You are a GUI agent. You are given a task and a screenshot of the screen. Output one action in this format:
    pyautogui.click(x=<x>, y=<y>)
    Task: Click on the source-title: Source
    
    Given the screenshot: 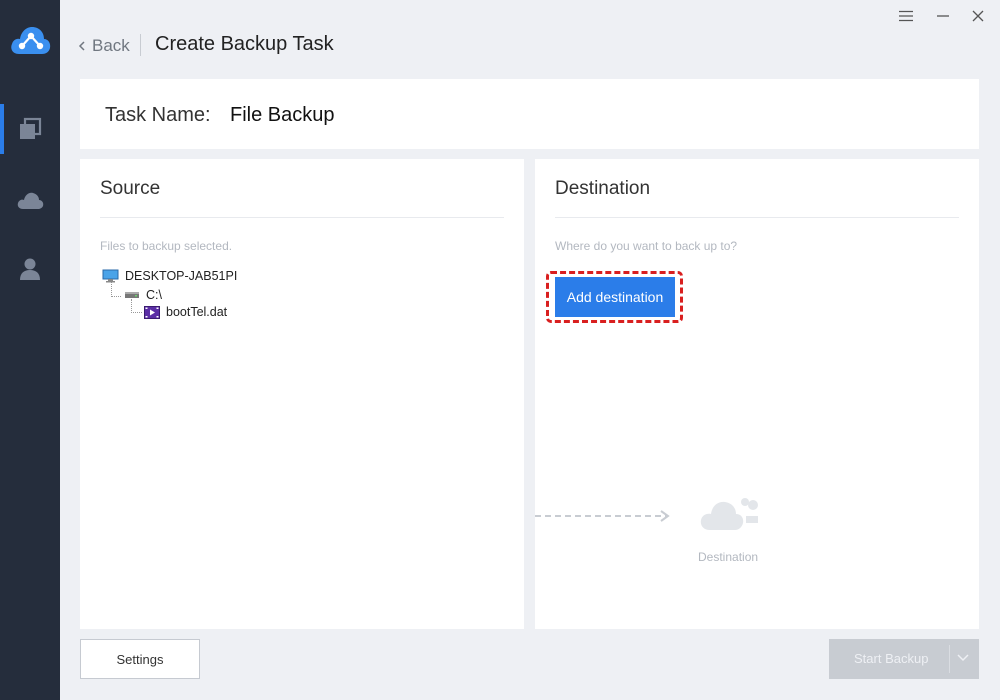 What is the action you would take?
    pyautogui.click(x=130, y=188)
    